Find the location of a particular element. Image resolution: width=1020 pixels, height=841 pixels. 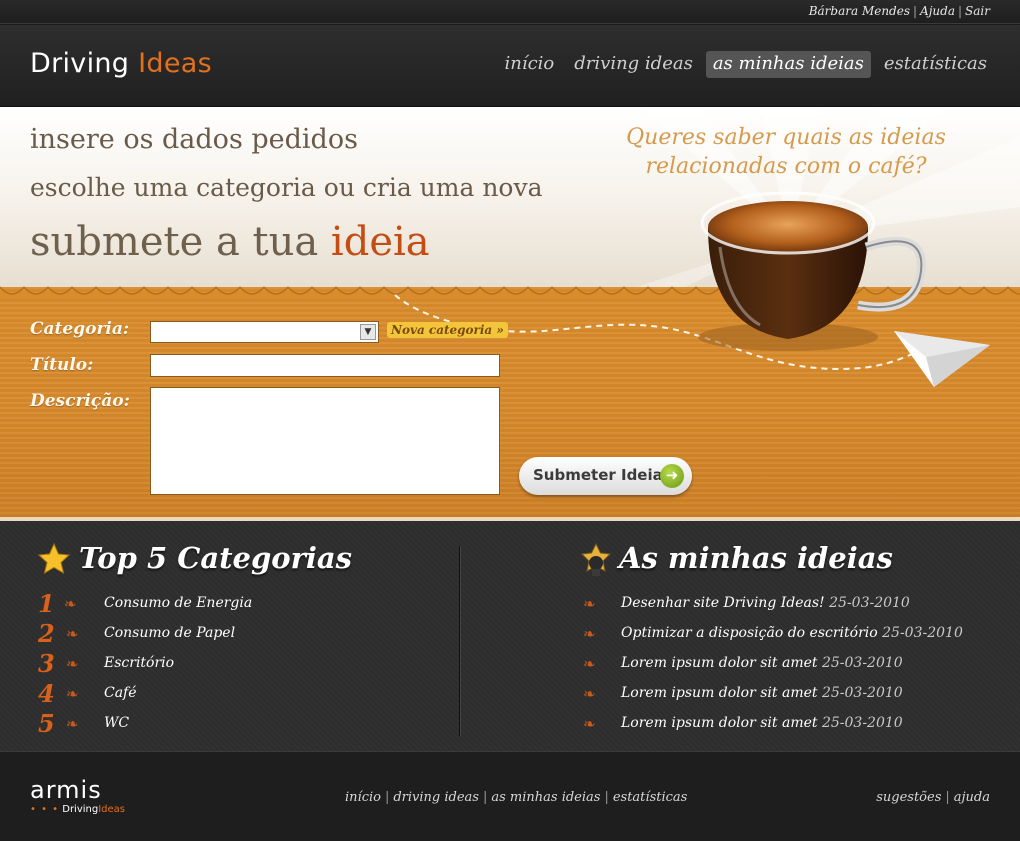

top-categories-title: Top 5 Categorias is located at coordinates (215, 558).